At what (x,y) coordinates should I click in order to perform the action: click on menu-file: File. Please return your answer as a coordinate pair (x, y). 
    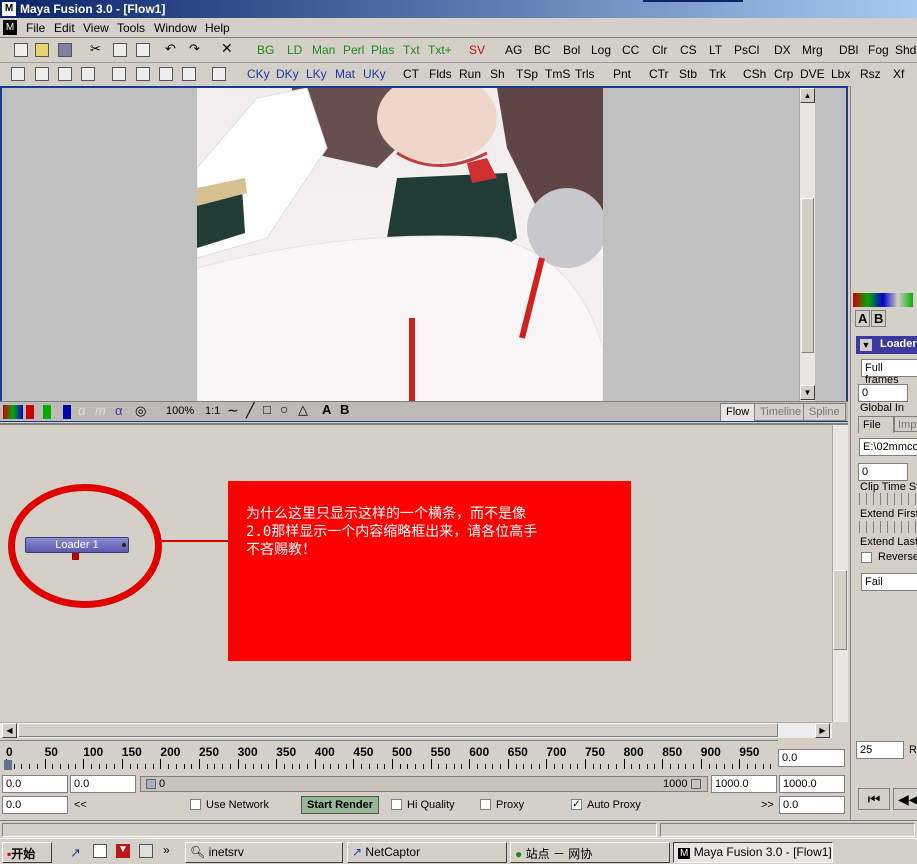
    Looking at the image, I should click on (35, 28).